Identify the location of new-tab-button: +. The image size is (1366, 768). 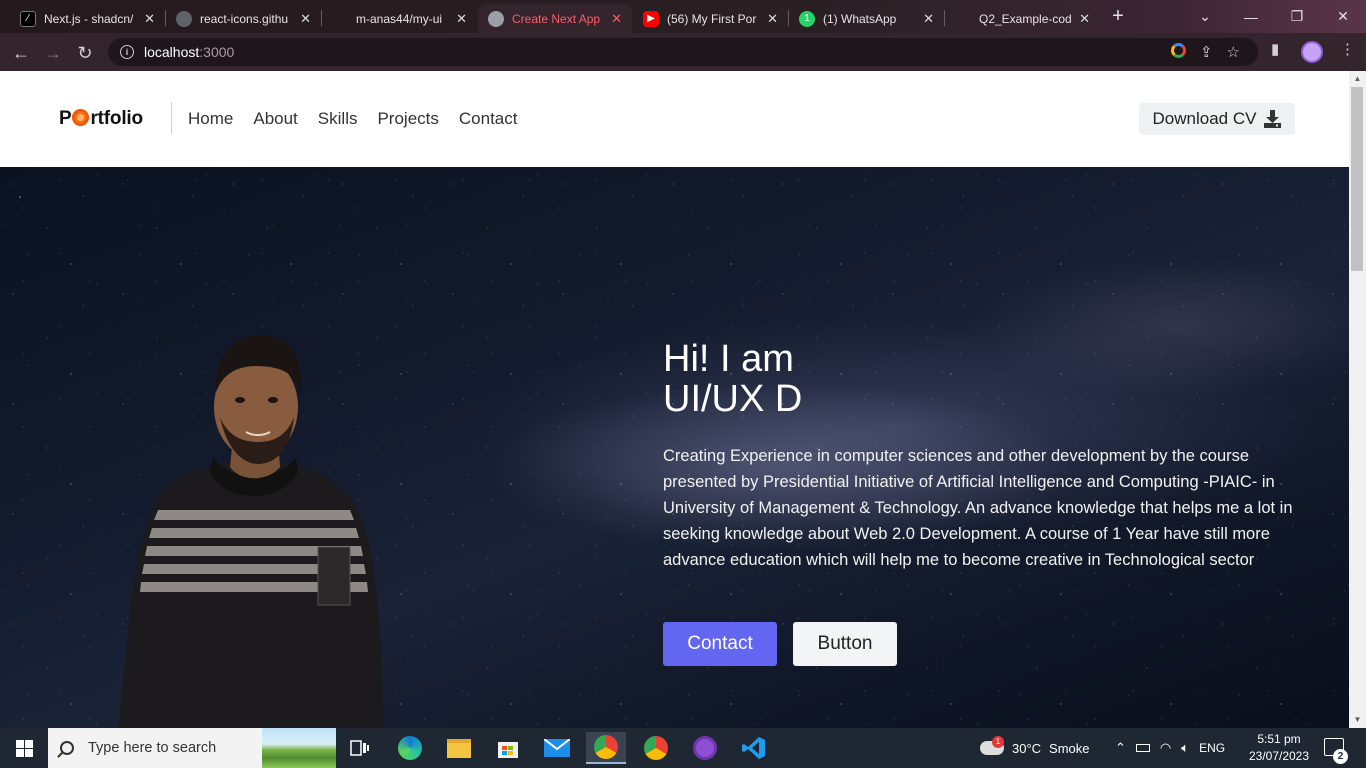
(1118, 17).